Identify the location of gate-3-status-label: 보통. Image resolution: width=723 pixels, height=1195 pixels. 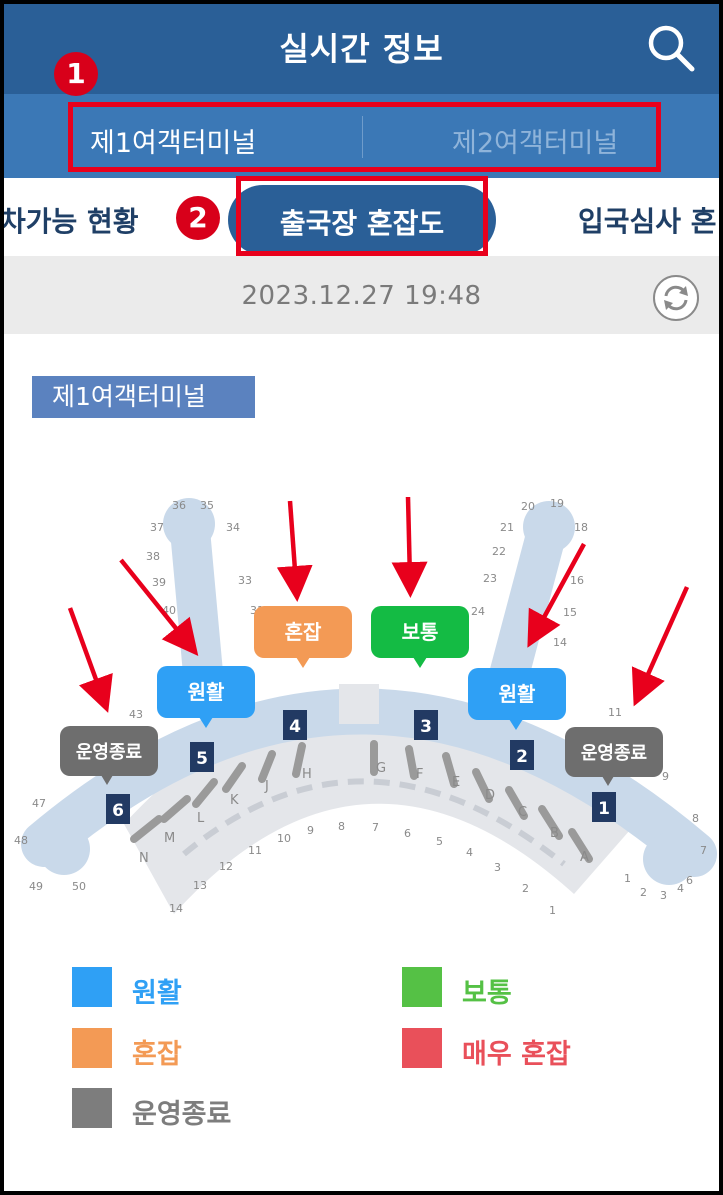
(420, 632).